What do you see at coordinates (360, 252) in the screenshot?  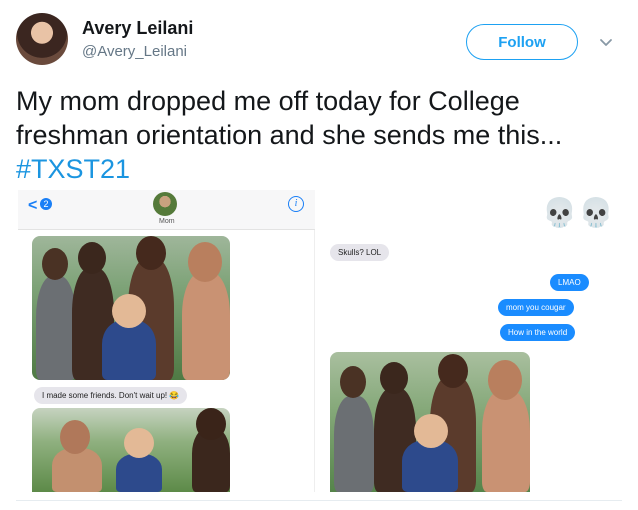 I see `message-bubble-received: Skulls? LOL` at bounding box center [360, 252].